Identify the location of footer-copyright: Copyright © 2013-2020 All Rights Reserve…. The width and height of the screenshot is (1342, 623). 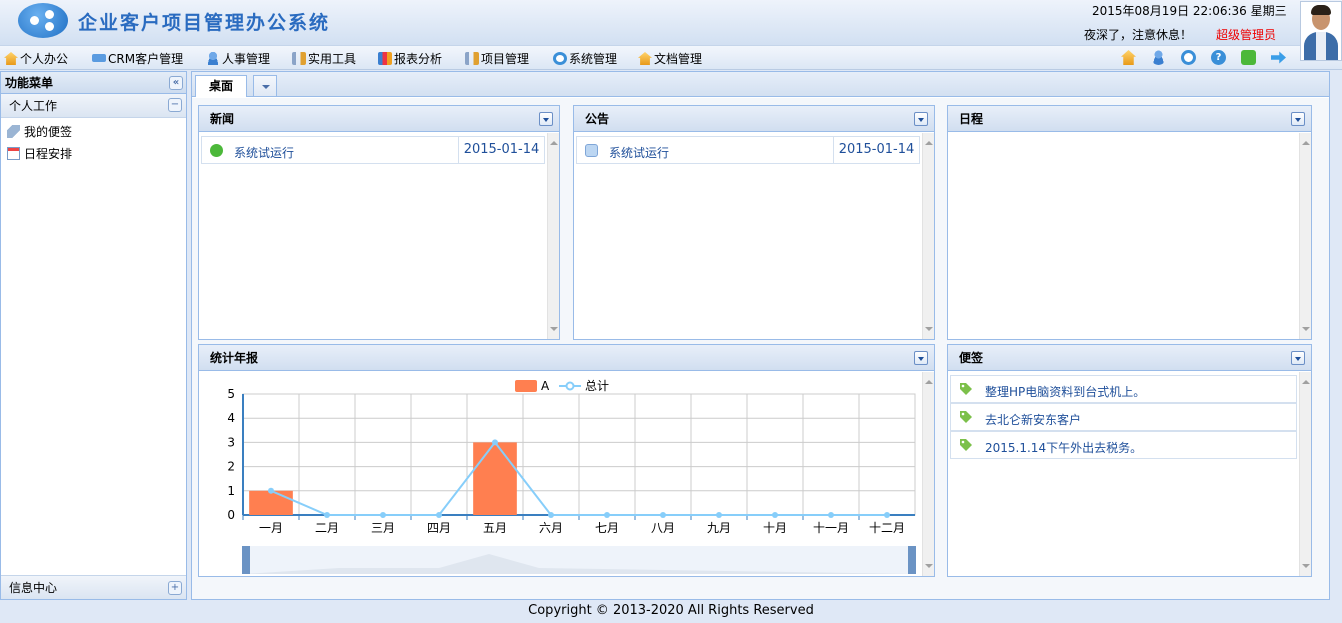
(671, 612).